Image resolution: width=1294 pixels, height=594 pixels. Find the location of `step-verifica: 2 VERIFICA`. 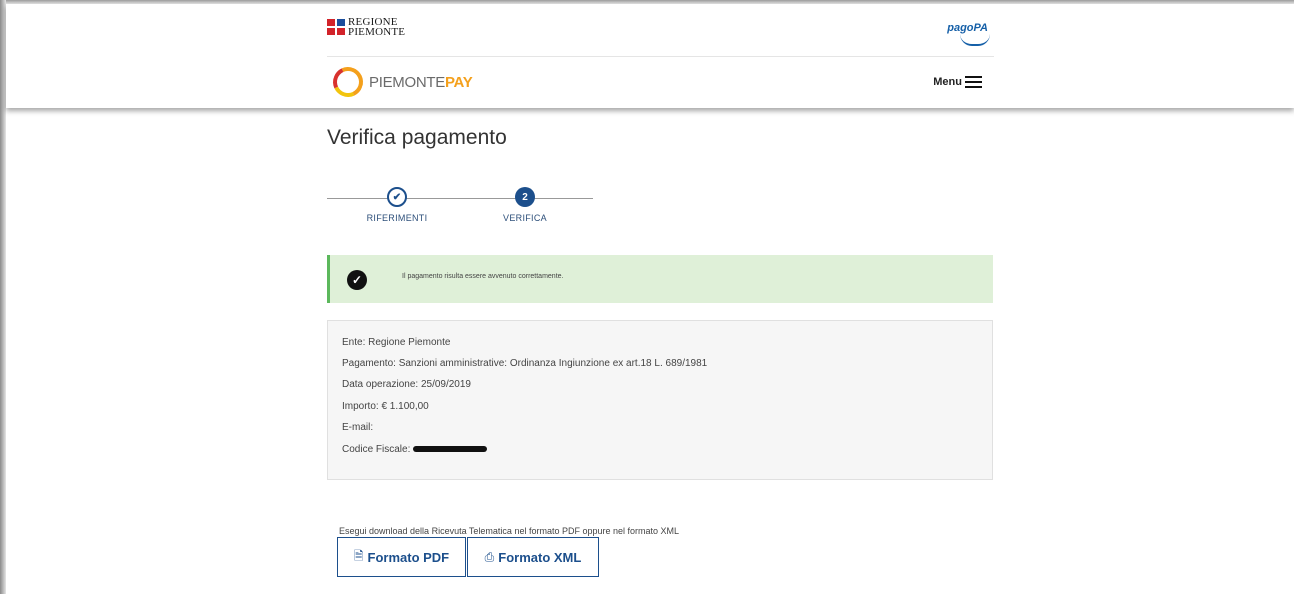

step-verifica: 2 VERIFICA is located at coordinates (525, 204).